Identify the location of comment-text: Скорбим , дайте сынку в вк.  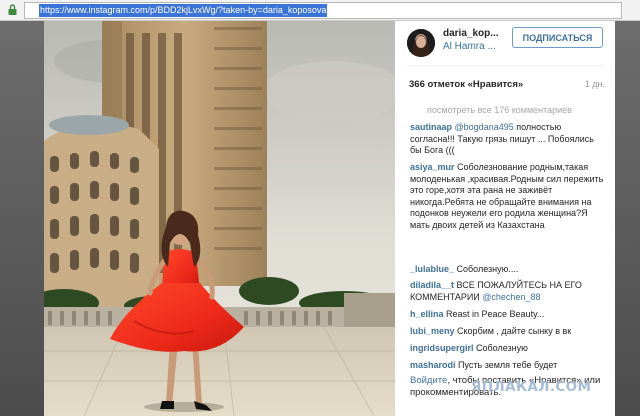
(513, 331).